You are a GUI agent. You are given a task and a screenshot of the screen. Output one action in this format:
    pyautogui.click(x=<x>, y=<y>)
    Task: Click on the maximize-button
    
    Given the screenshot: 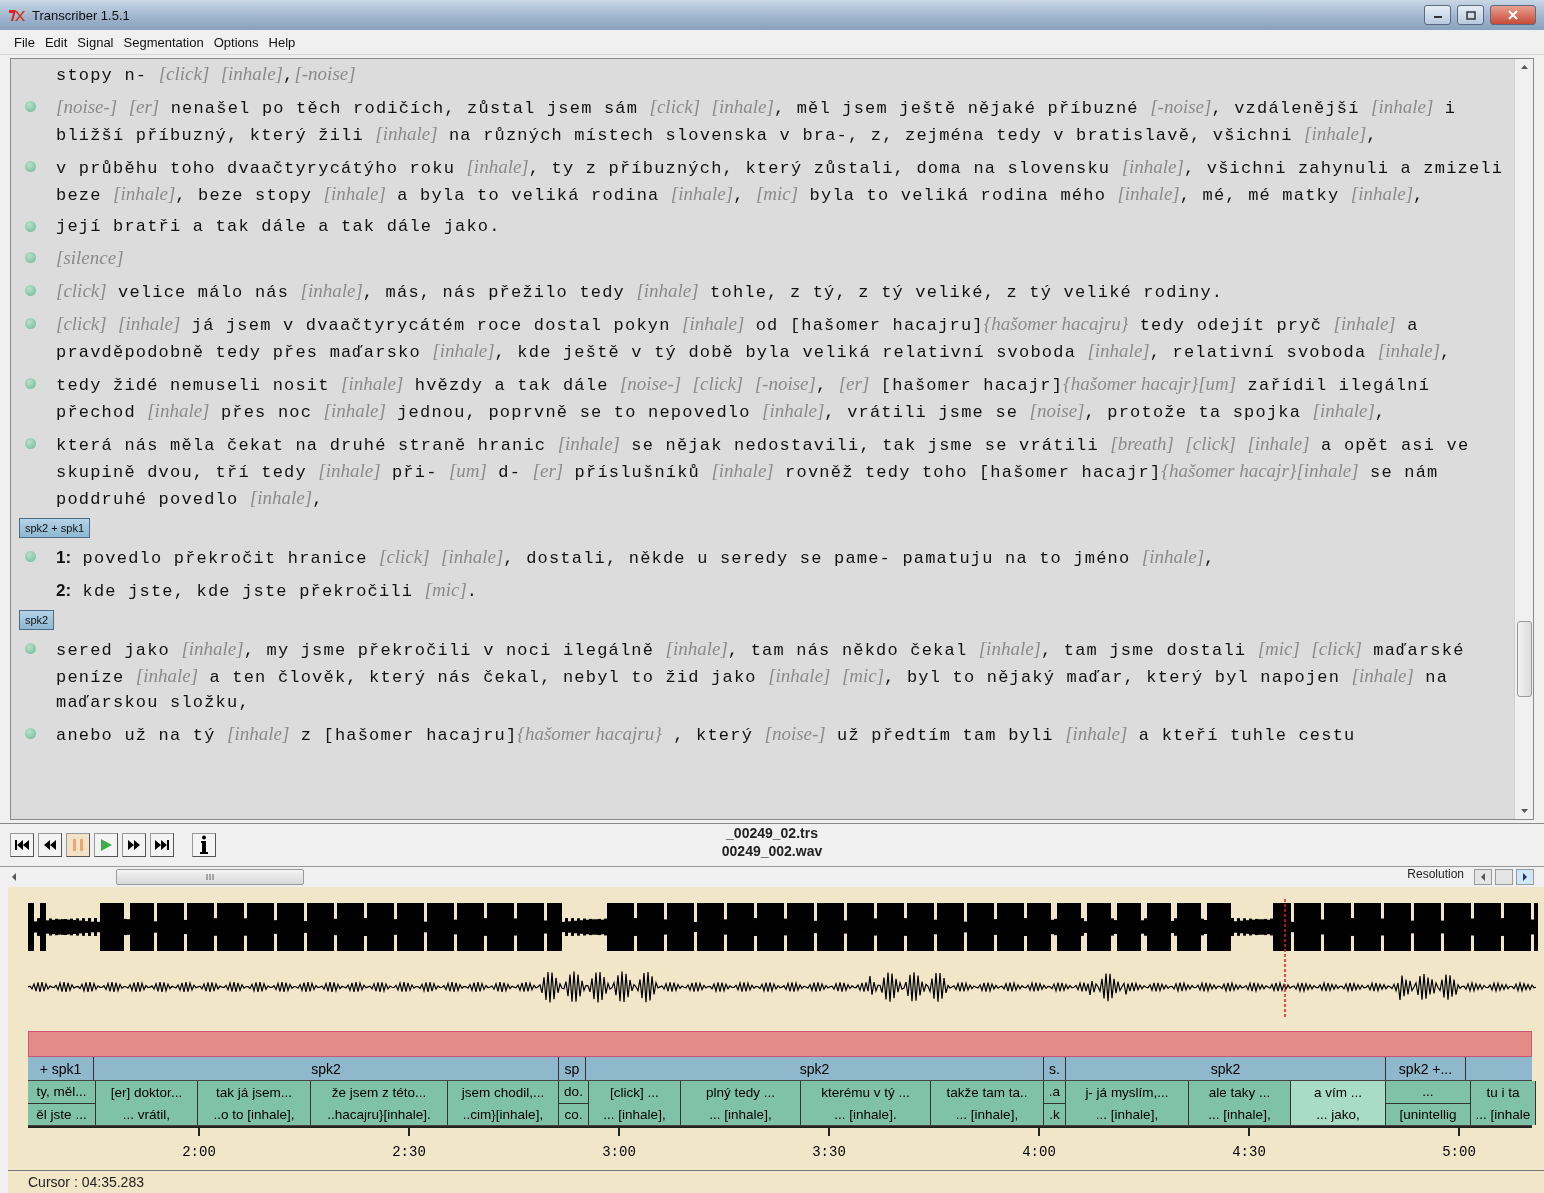 What is the action you would take?
    pyautogui.click(x=1470, y=15)
    